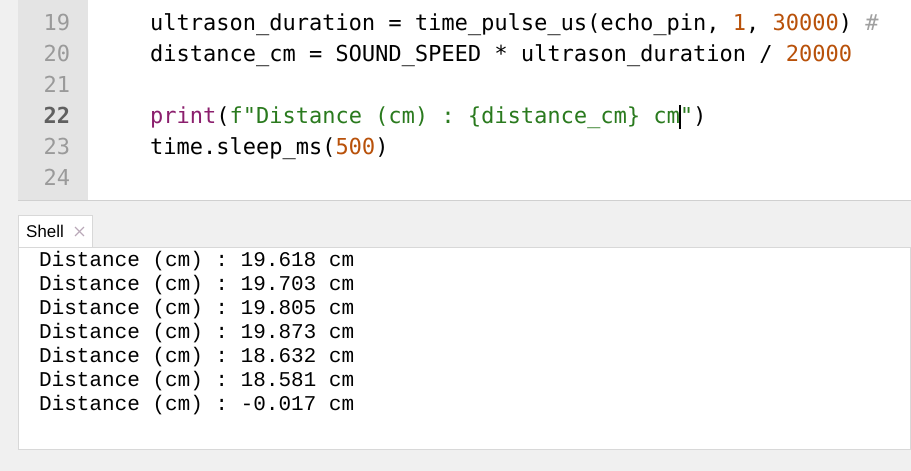 The width and height of the screenshot is (911, 471). Describe the element at coordinates (501, 55) in the screenshot. I see `code-line: distance_cm = SOUND_SPEED * ultrason_duration / 20000` at that location.